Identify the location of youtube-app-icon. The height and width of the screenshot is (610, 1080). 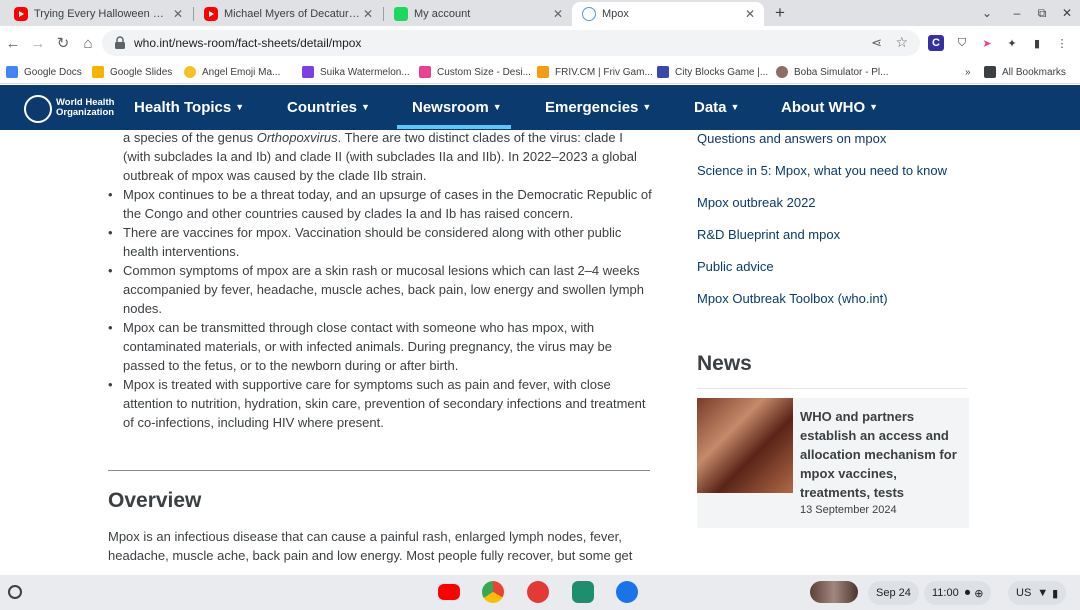
(449, 592).